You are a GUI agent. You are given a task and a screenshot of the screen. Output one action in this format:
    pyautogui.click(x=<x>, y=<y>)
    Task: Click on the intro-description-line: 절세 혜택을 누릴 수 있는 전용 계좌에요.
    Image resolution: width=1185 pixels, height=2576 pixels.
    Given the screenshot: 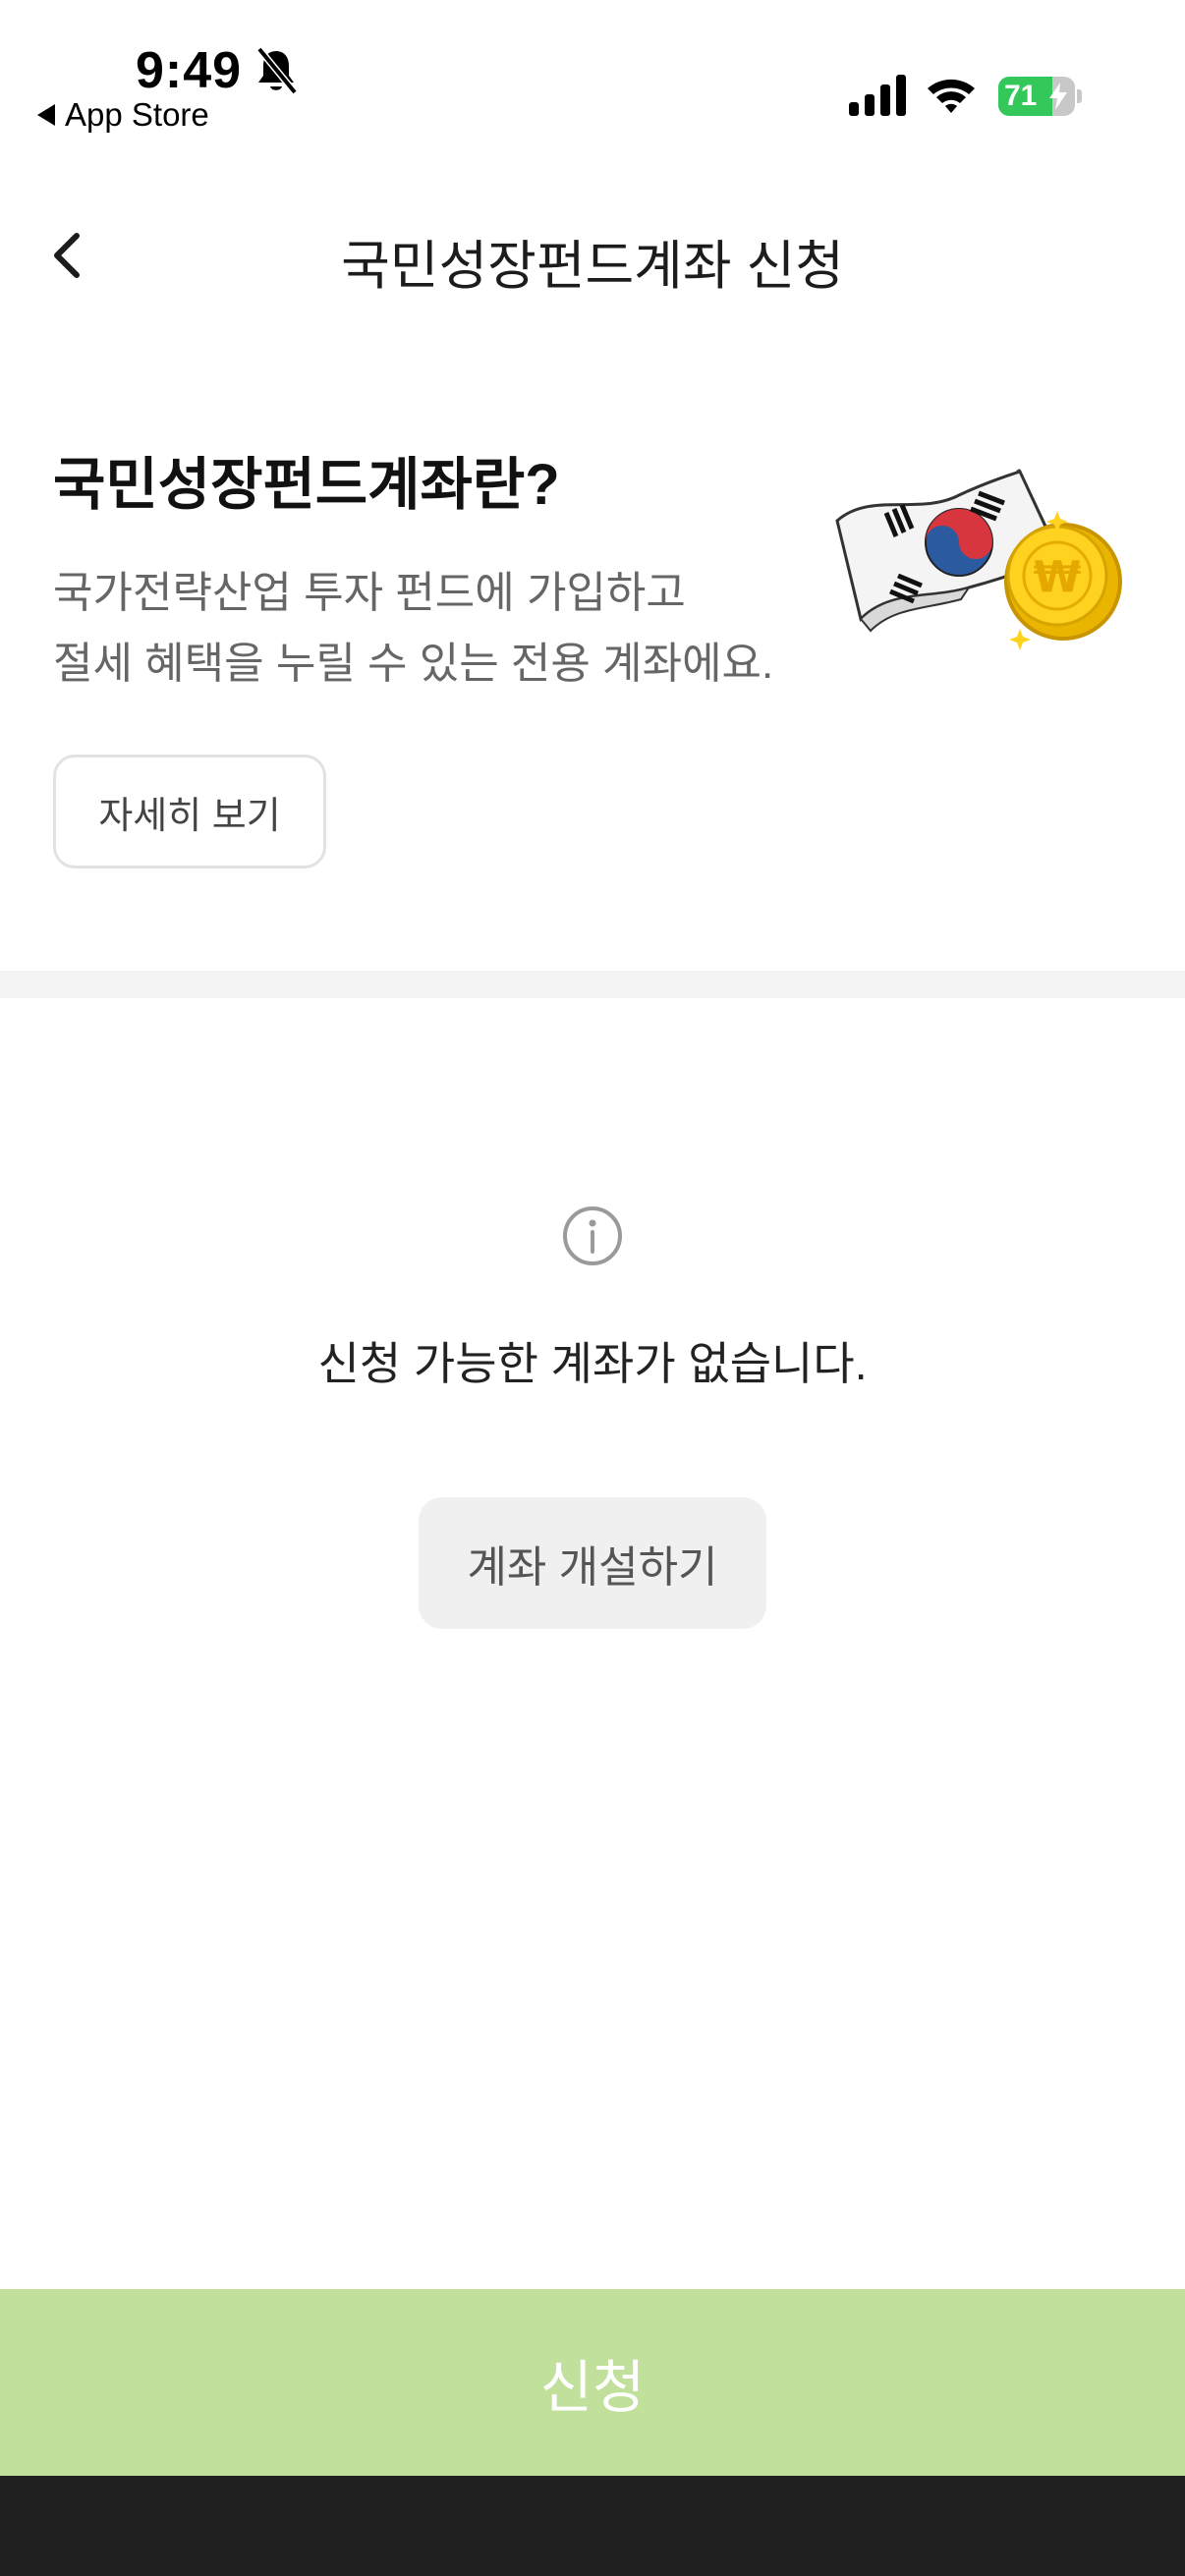 What is the action you would take?
    pyautogui.click(x=414, y=664)
    